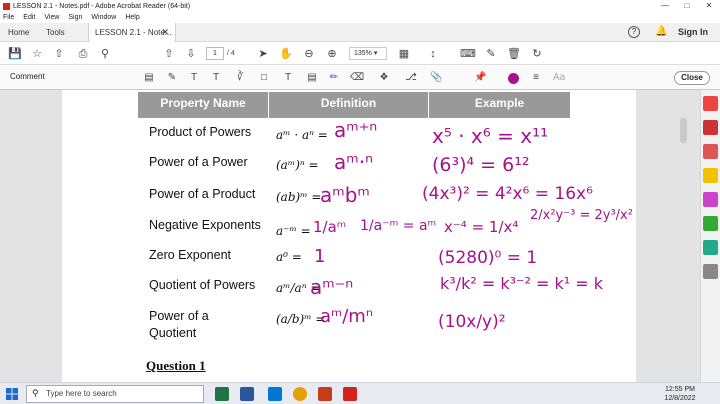 The width and height of the screenshot is (720, 404). What do you see at coordinates (149, 78) in the screenshot?
I see `sticky-note-icon: ▤` at bounding box center [149, 78].